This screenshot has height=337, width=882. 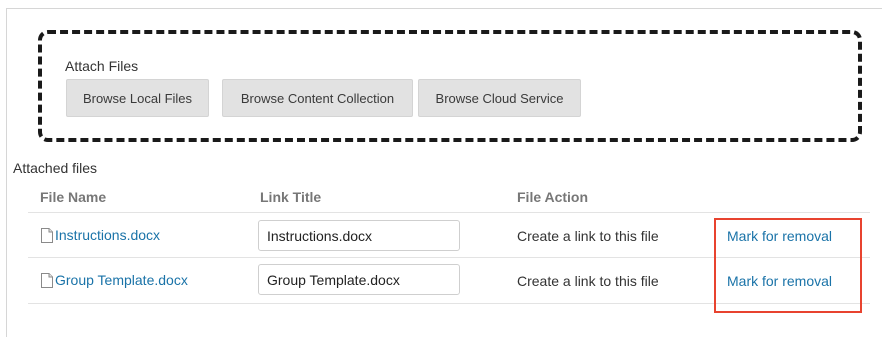 What do you see at coordinates (291, 197) in the screenshot?
I see `column-header-link-title: Link Title` at bounding box center [291, 197].